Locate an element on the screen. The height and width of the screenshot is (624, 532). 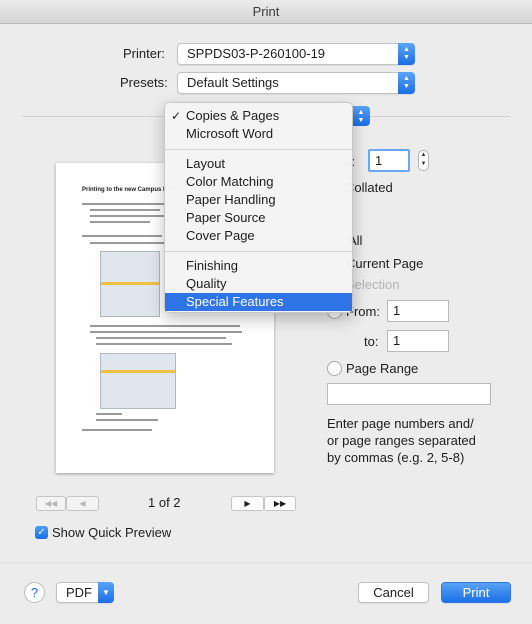
last-page-button: ▶▶ is located at coordinates (280, 503).